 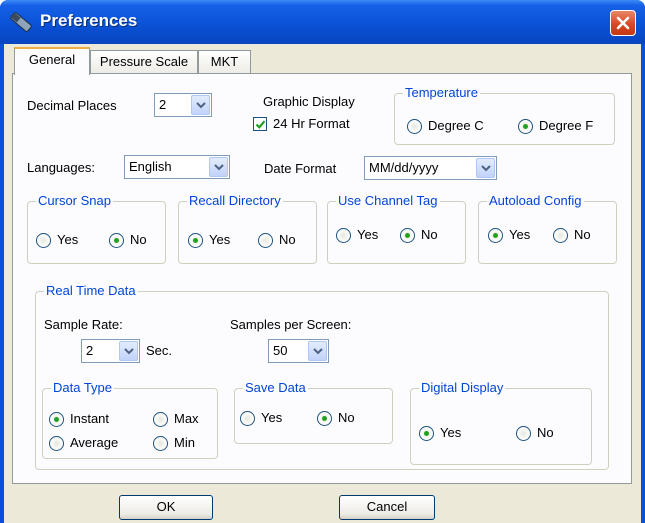 I want to click on decimal-places-label: Decimal Places, so click(x=72, y=105).